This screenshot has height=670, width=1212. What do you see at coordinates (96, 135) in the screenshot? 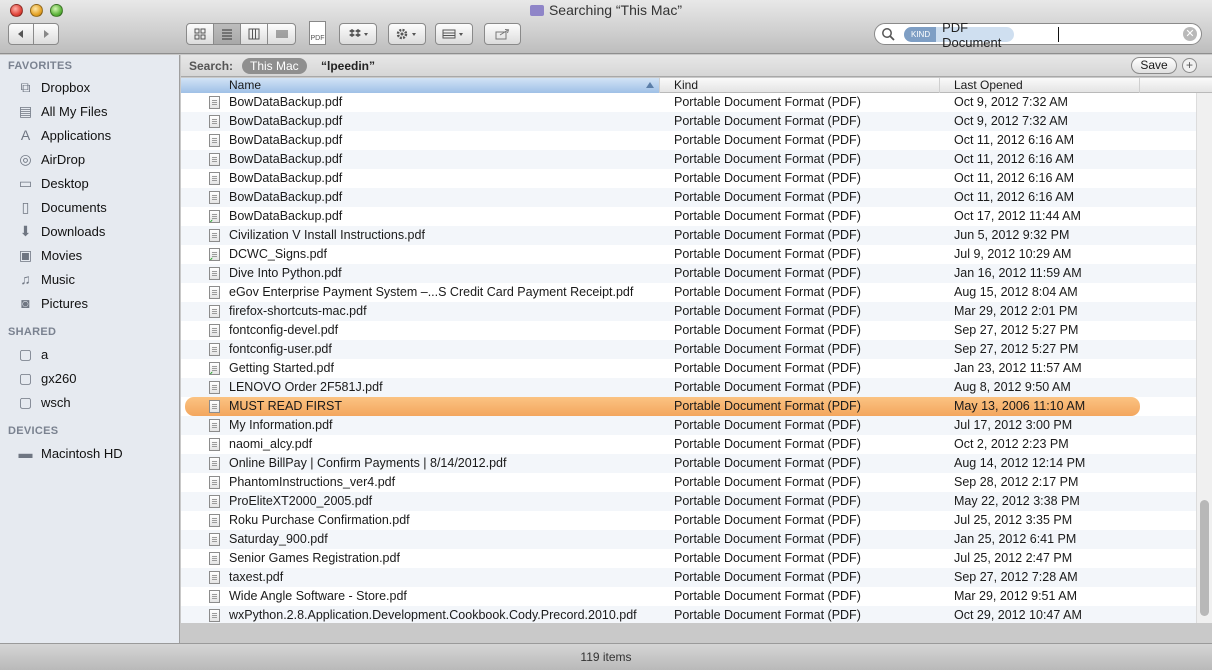
I see `sidebar-item-applications: A Applications` at bounding box center [96, 135].